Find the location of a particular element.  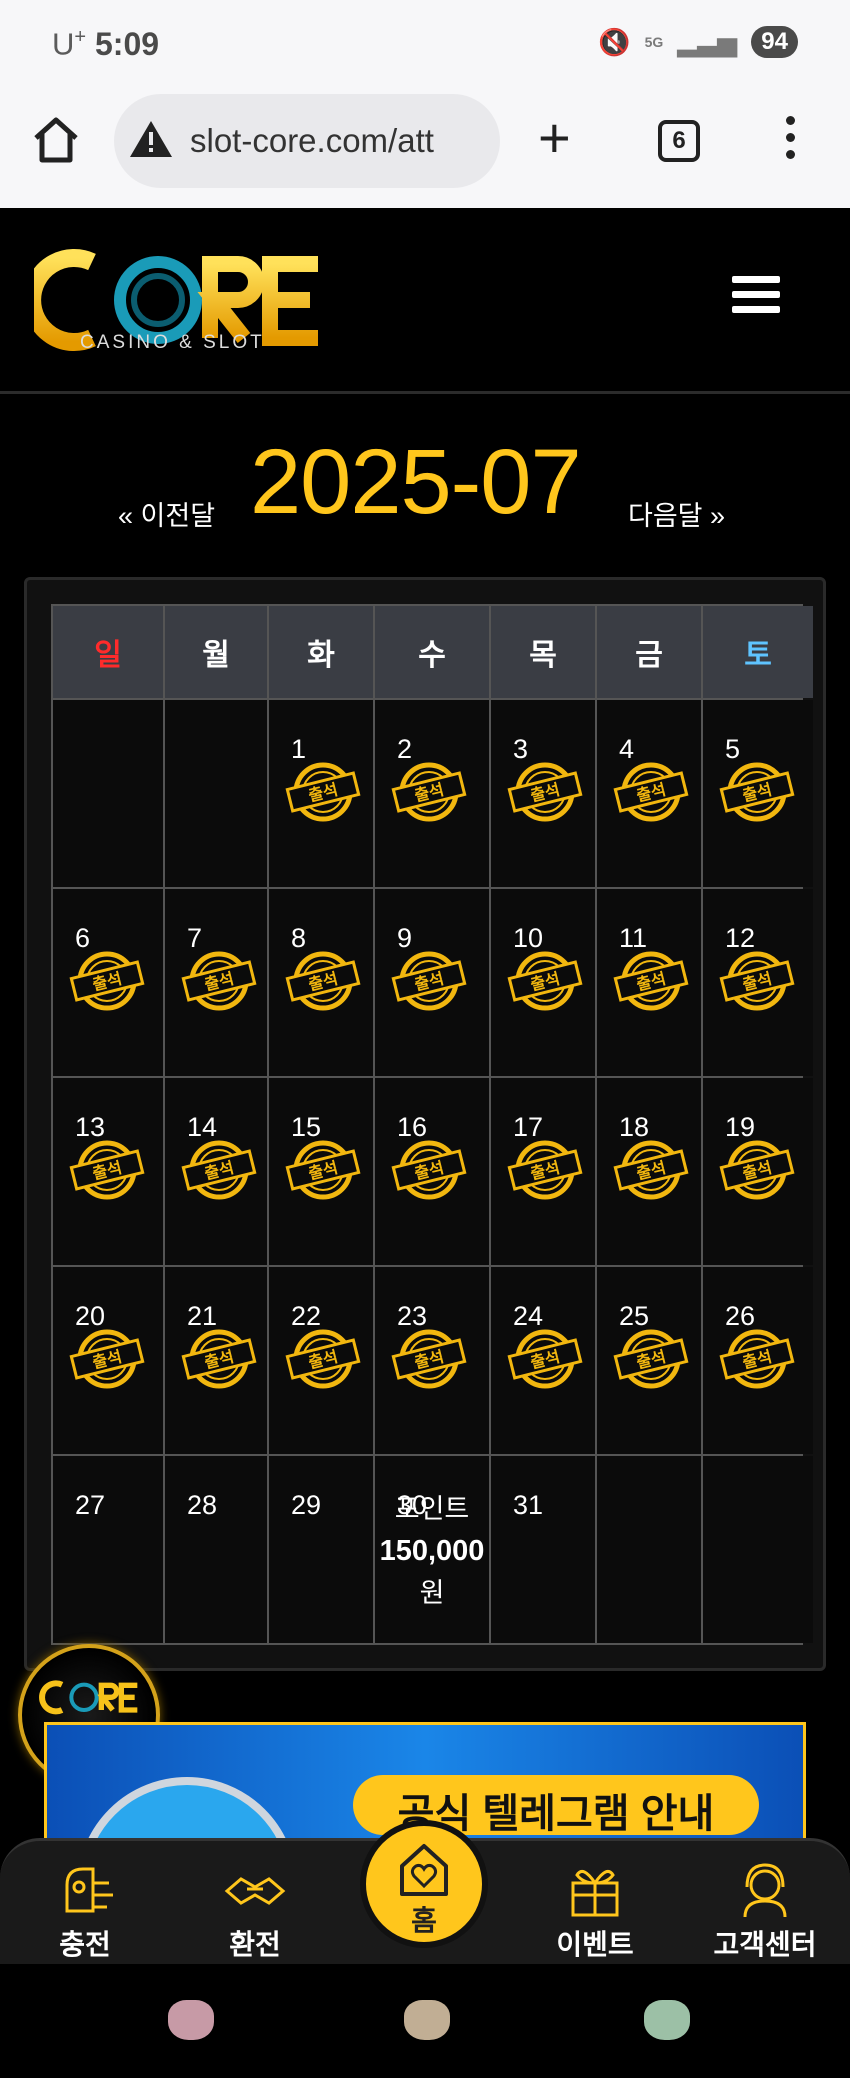

weekday-mon: 월 is located at coordinates (216, 652).